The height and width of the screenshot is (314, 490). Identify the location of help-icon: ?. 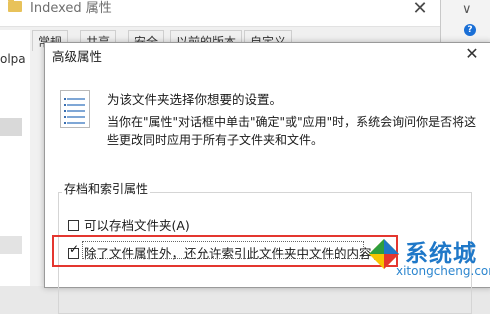
(470, 30).